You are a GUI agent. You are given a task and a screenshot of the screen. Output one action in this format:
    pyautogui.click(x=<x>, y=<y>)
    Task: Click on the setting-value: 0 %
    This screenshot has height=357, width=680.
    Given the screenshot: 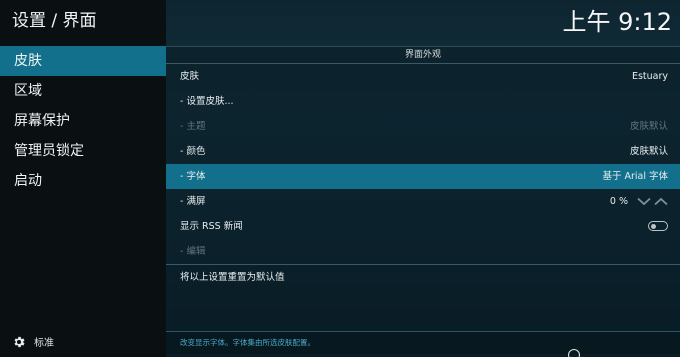 What is the action you would take?
    pyautogui.click(x=618, y=201)
    